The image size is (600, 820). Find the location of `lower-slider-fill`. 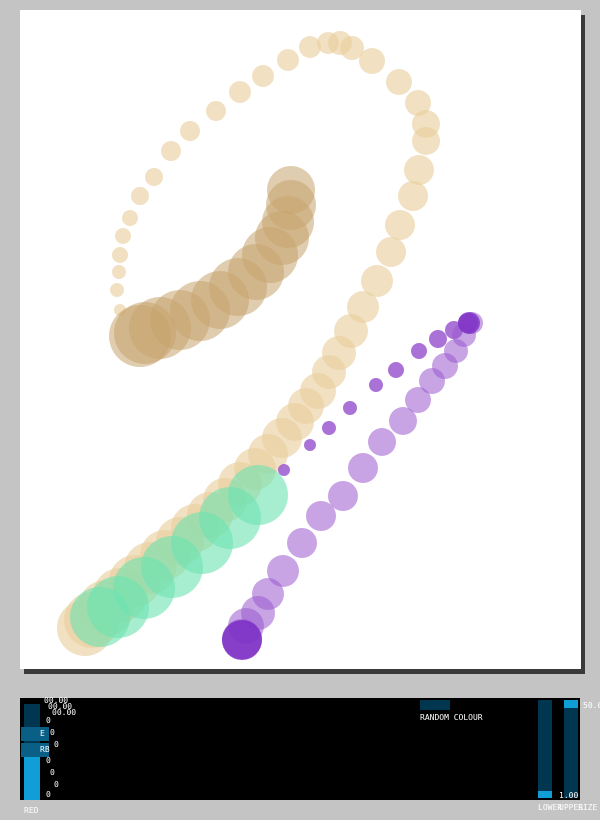

lower-slider-fill is located at coordinates (545, 794).